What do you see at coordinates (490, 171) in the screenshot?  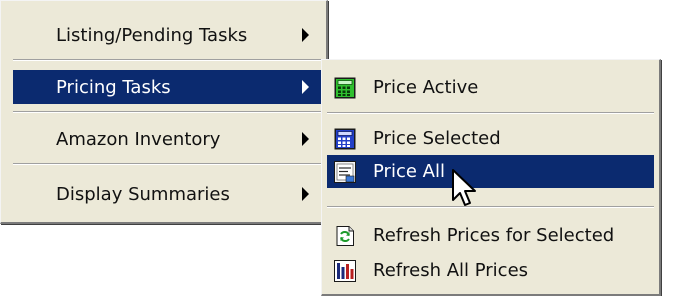 I see `menu-item-price-all: Price All` at bounding box center [490, 171].